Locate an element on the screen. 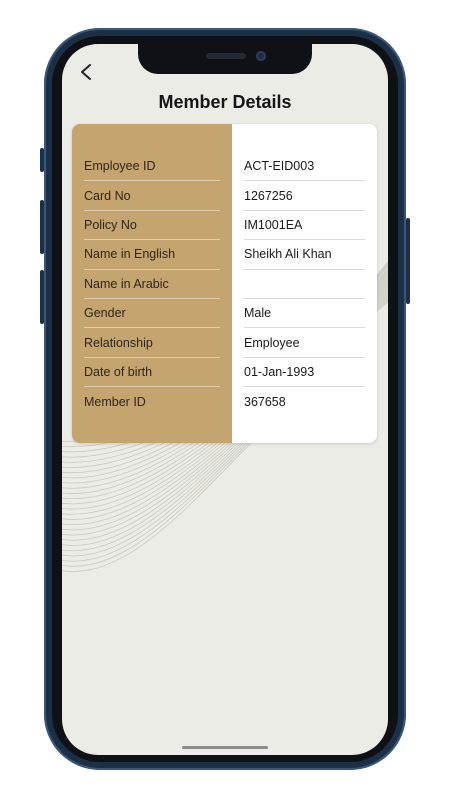 The image size is (450, 800). detail-row: Gender Male is located at coordinates (224, 314).